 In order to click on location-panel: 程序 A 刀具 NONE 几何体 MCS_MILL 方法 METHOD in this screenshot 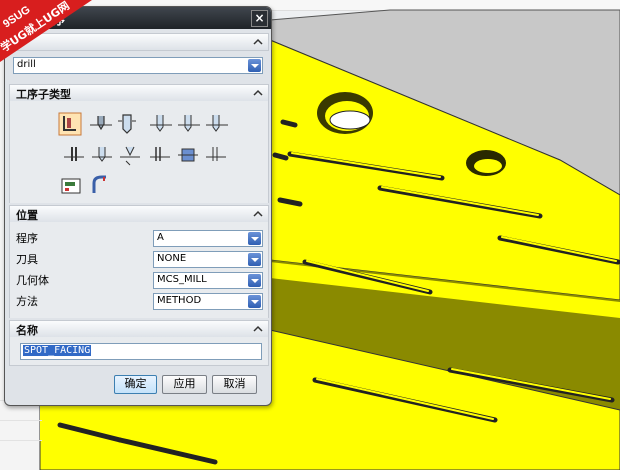, I will do `click(139, 270)`.